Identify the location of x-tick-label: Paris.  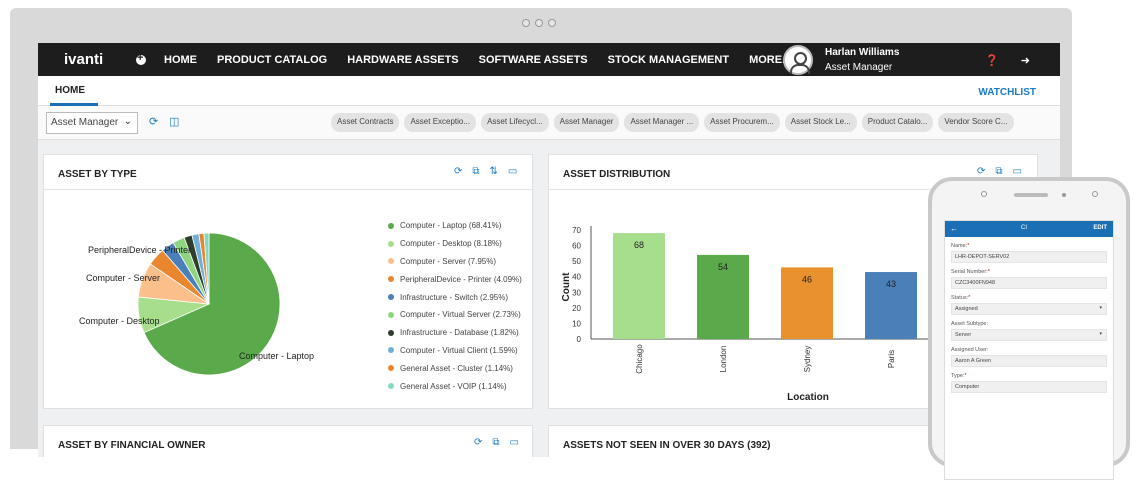
(891, 359).